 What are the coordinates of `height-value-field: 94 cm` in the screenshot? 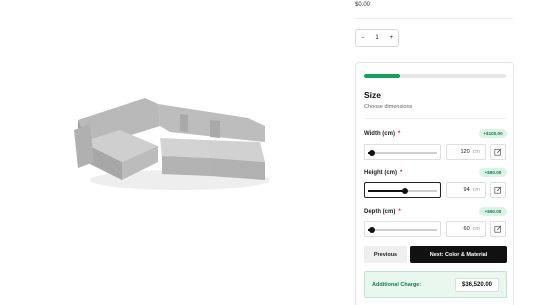 It's located at (466, 190).